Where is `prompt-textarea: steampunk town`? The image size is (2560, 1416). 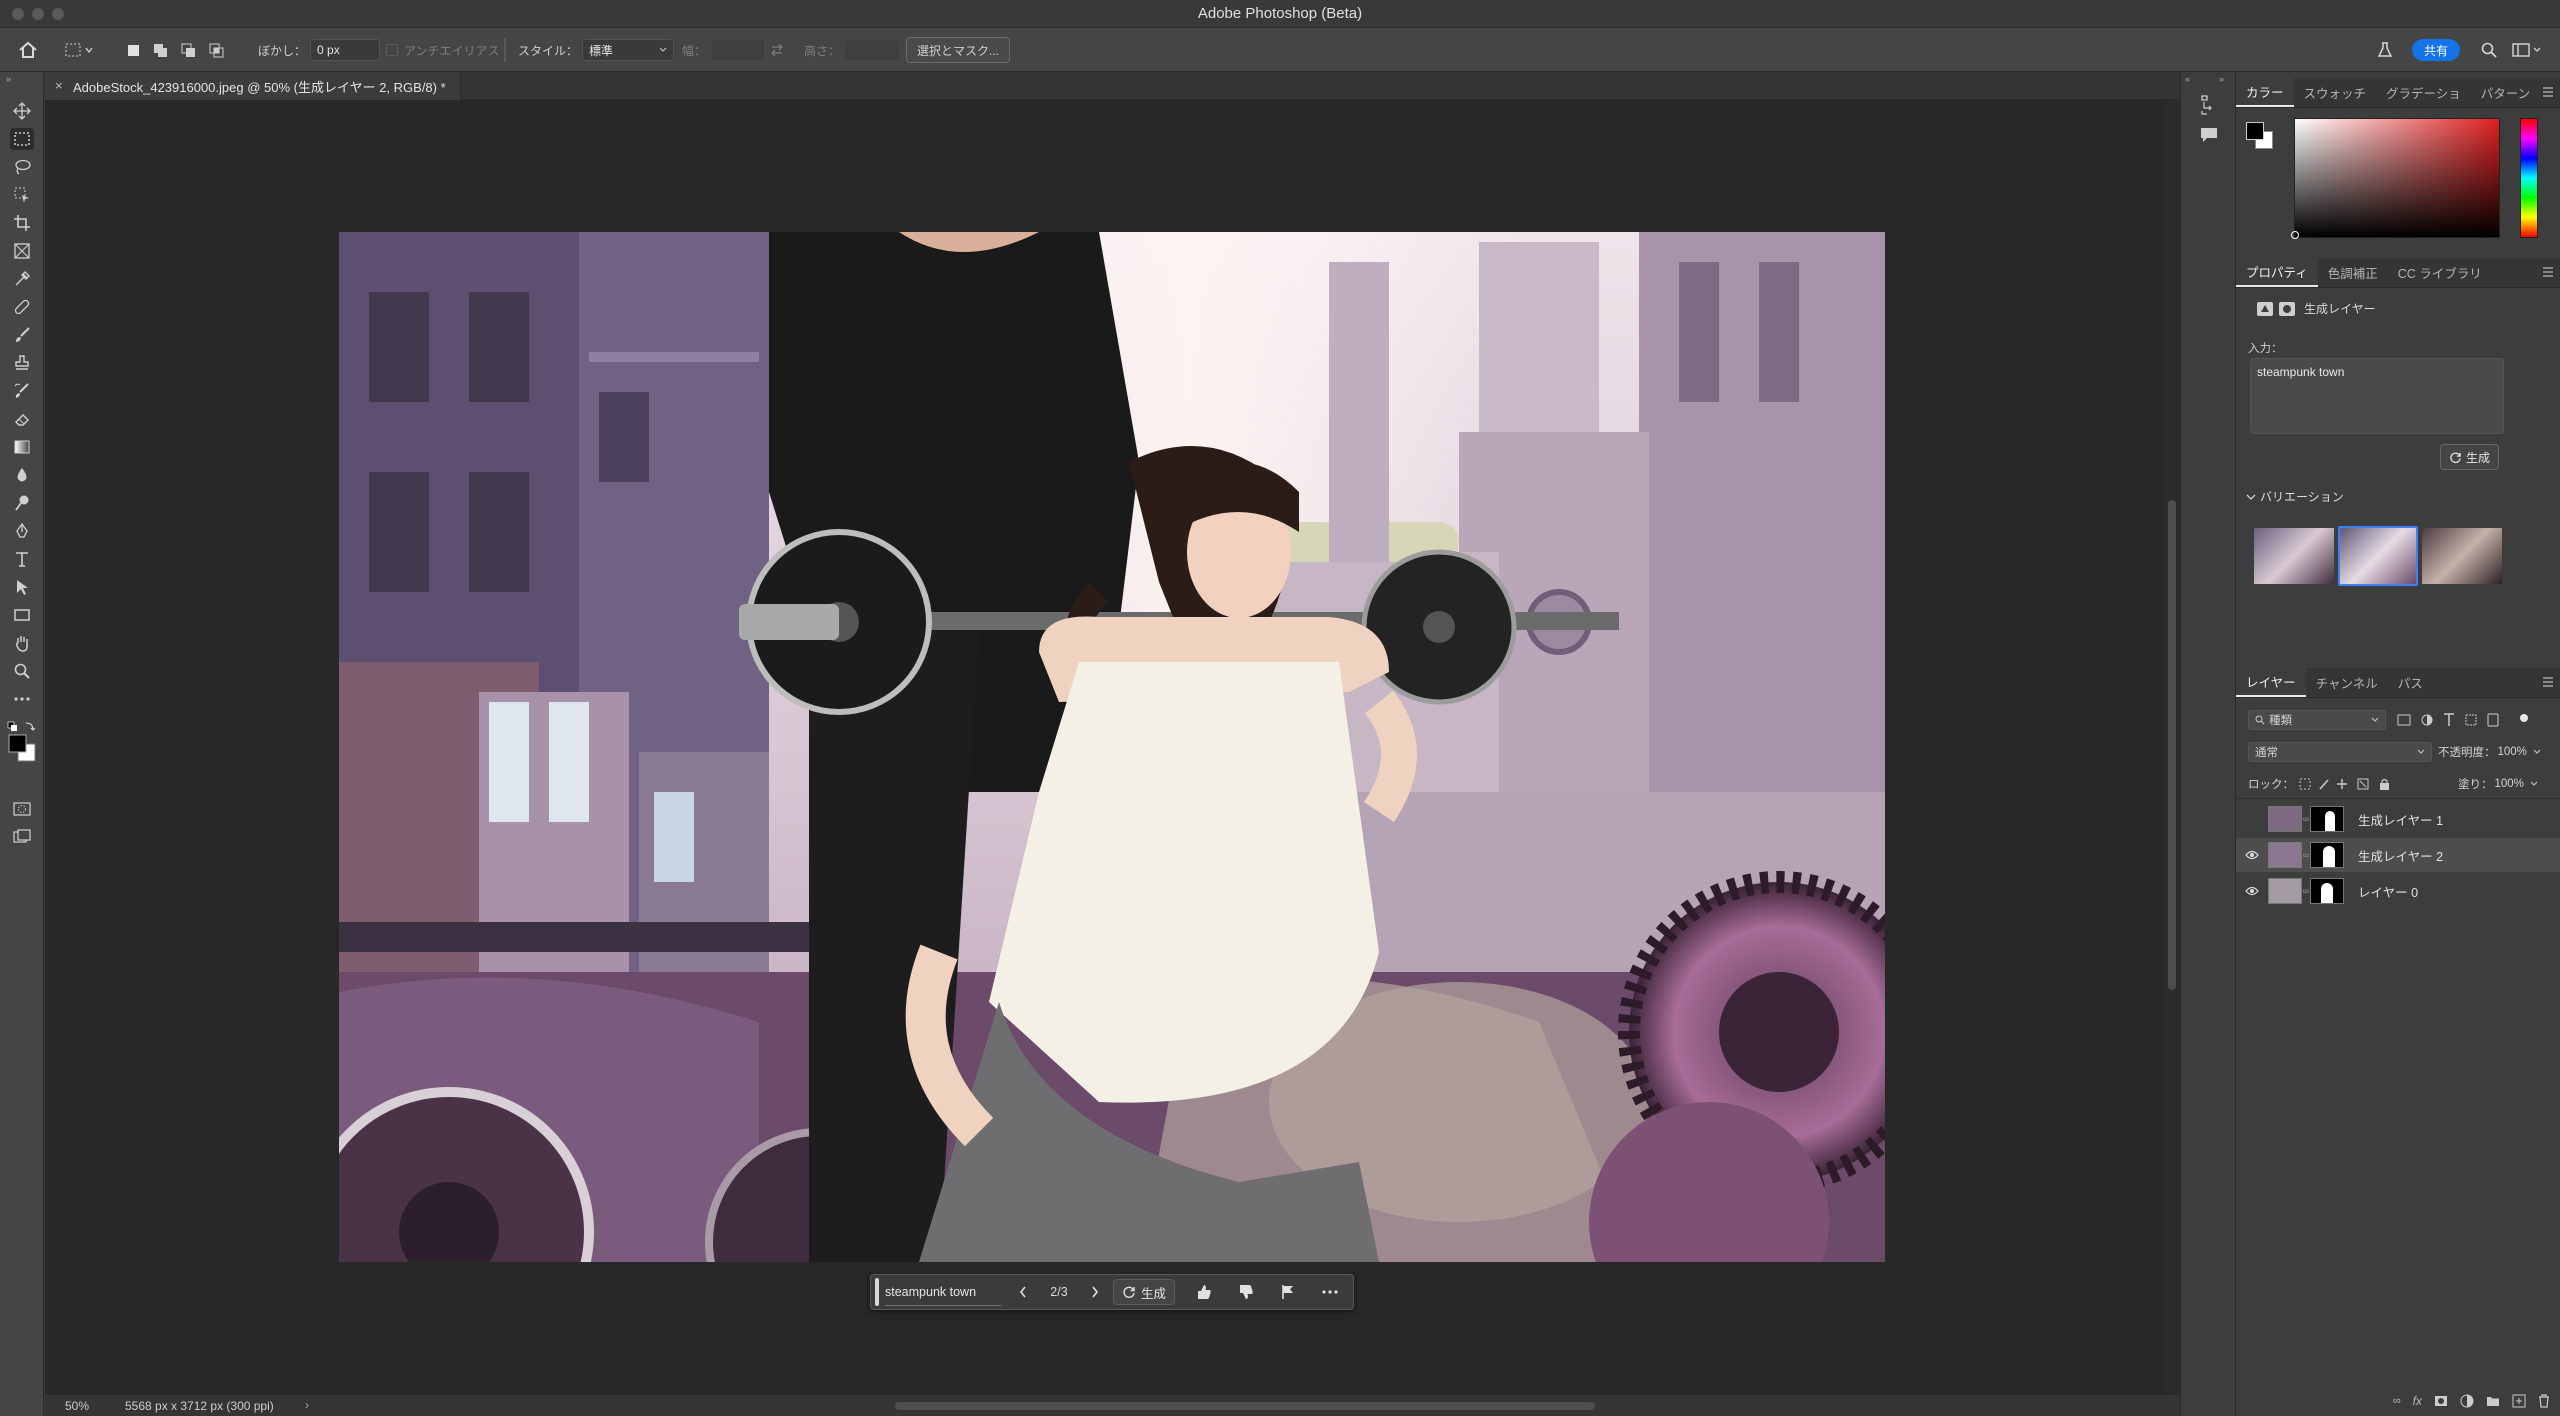 prompt-textarea: steampunk town is located at coordinates (2377, 396).